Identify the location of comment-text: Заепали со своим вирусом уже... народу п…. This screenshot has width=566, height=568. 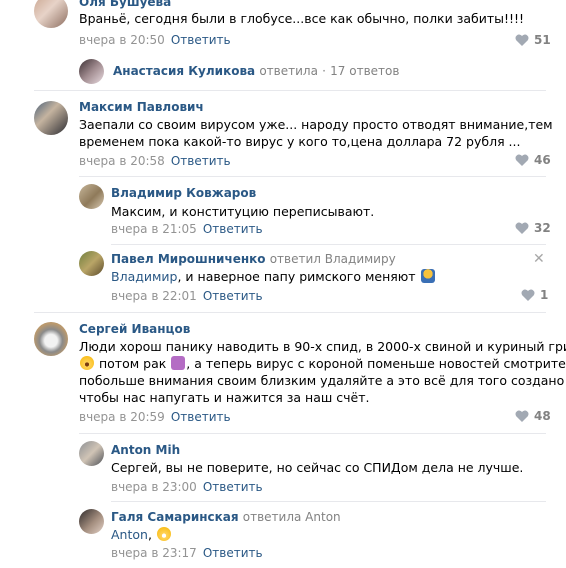
(316, 133).